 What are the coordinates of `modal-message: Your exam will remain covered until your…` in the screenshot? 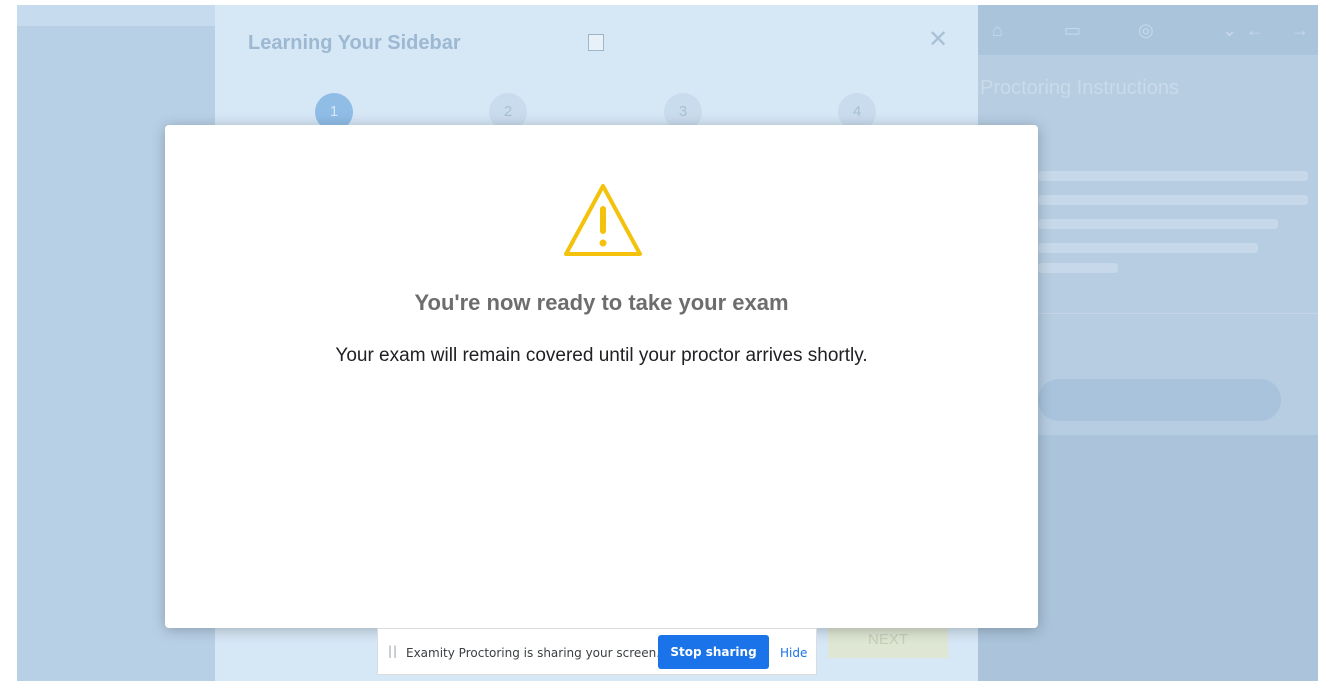 It's located at (601, 355).